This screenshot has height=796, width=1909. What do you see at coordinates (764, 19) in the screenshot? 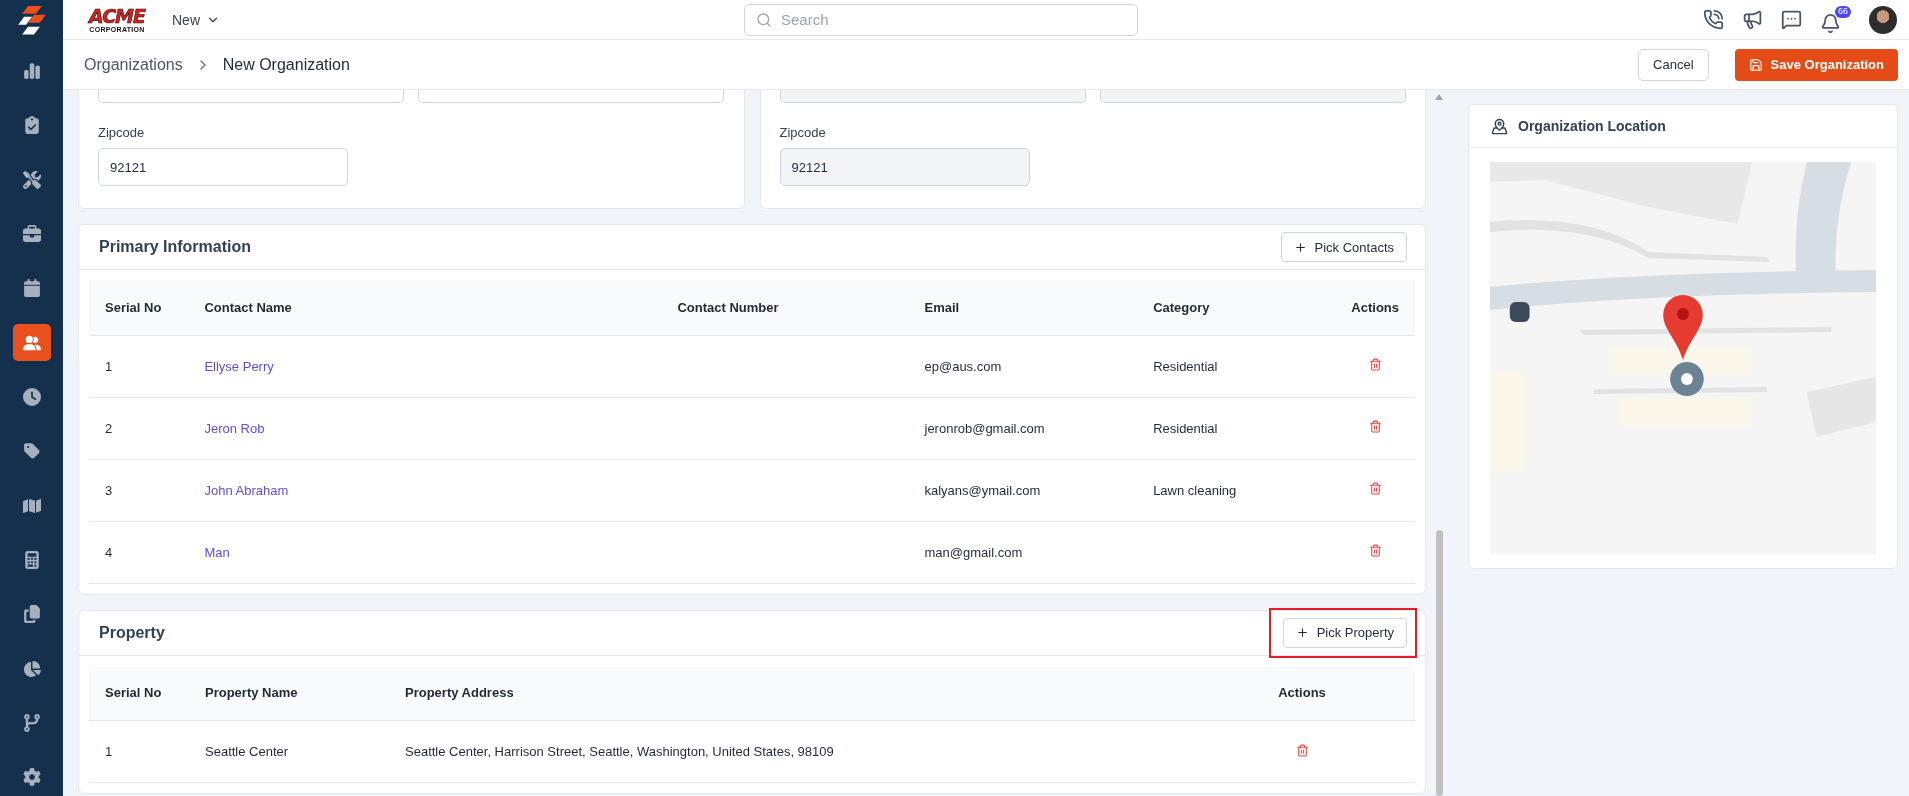
I see `search-icon` at bounding box center [764, 19].